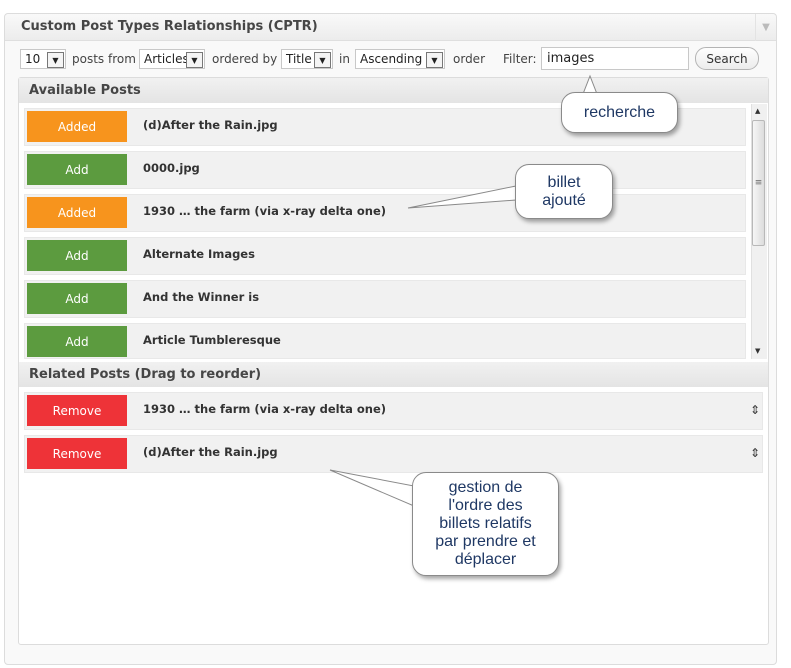 The height and width of the screenshot is (668, 791). I want to click on search-callout-text: recherche, so click(619, 112).